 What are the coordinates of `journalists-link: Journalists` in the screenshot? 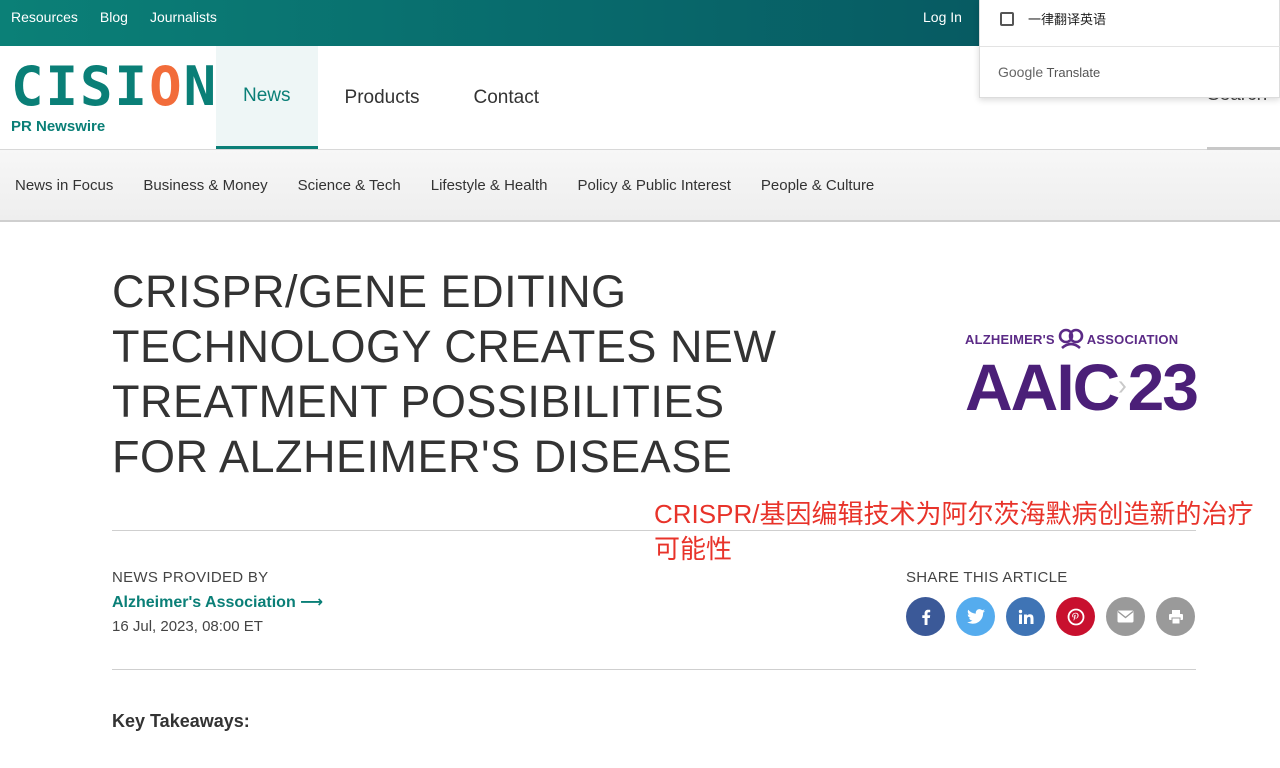 It's located at (183, 17).